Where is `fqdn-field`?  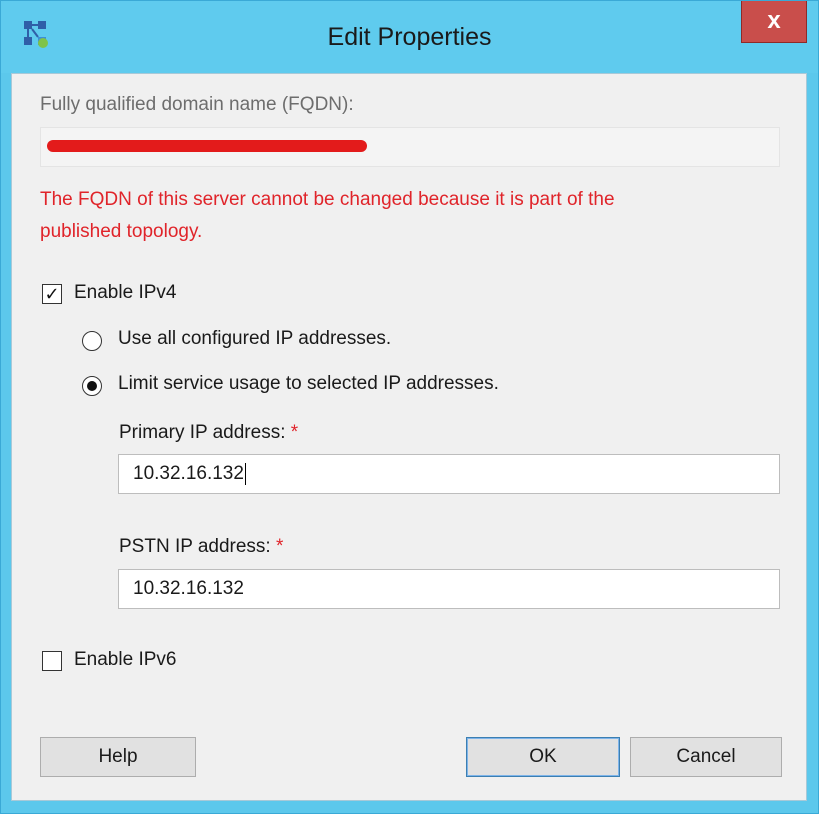 fqdn-field is located at coordinates (410, 147).